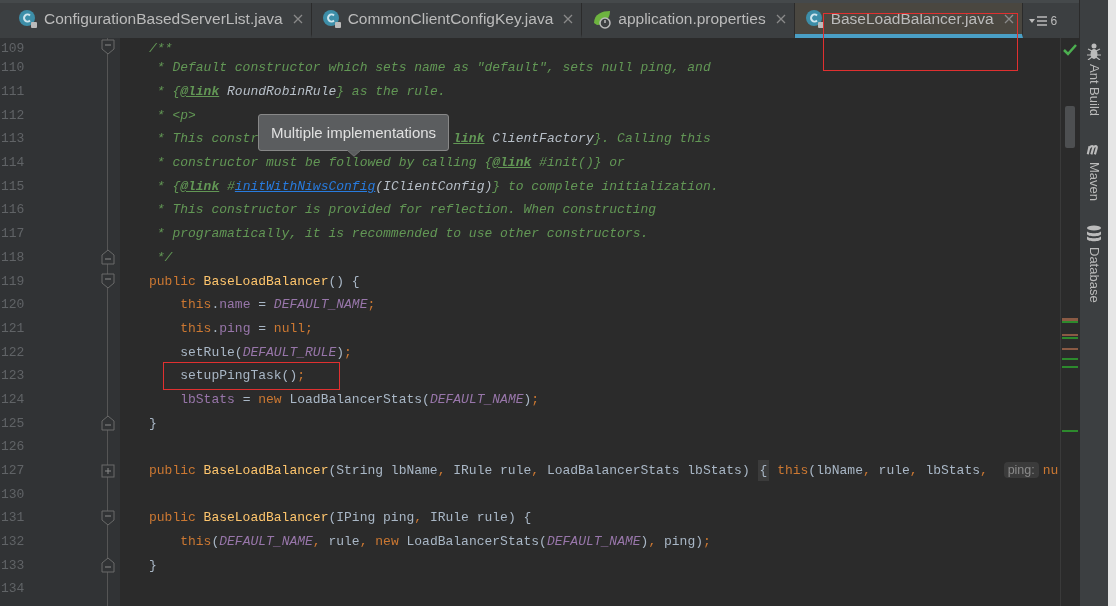  What do you see at coordinates (246, 328) in the screenshot?
I see `code-line: this.ping = null;` at bounding box center [246, 328].